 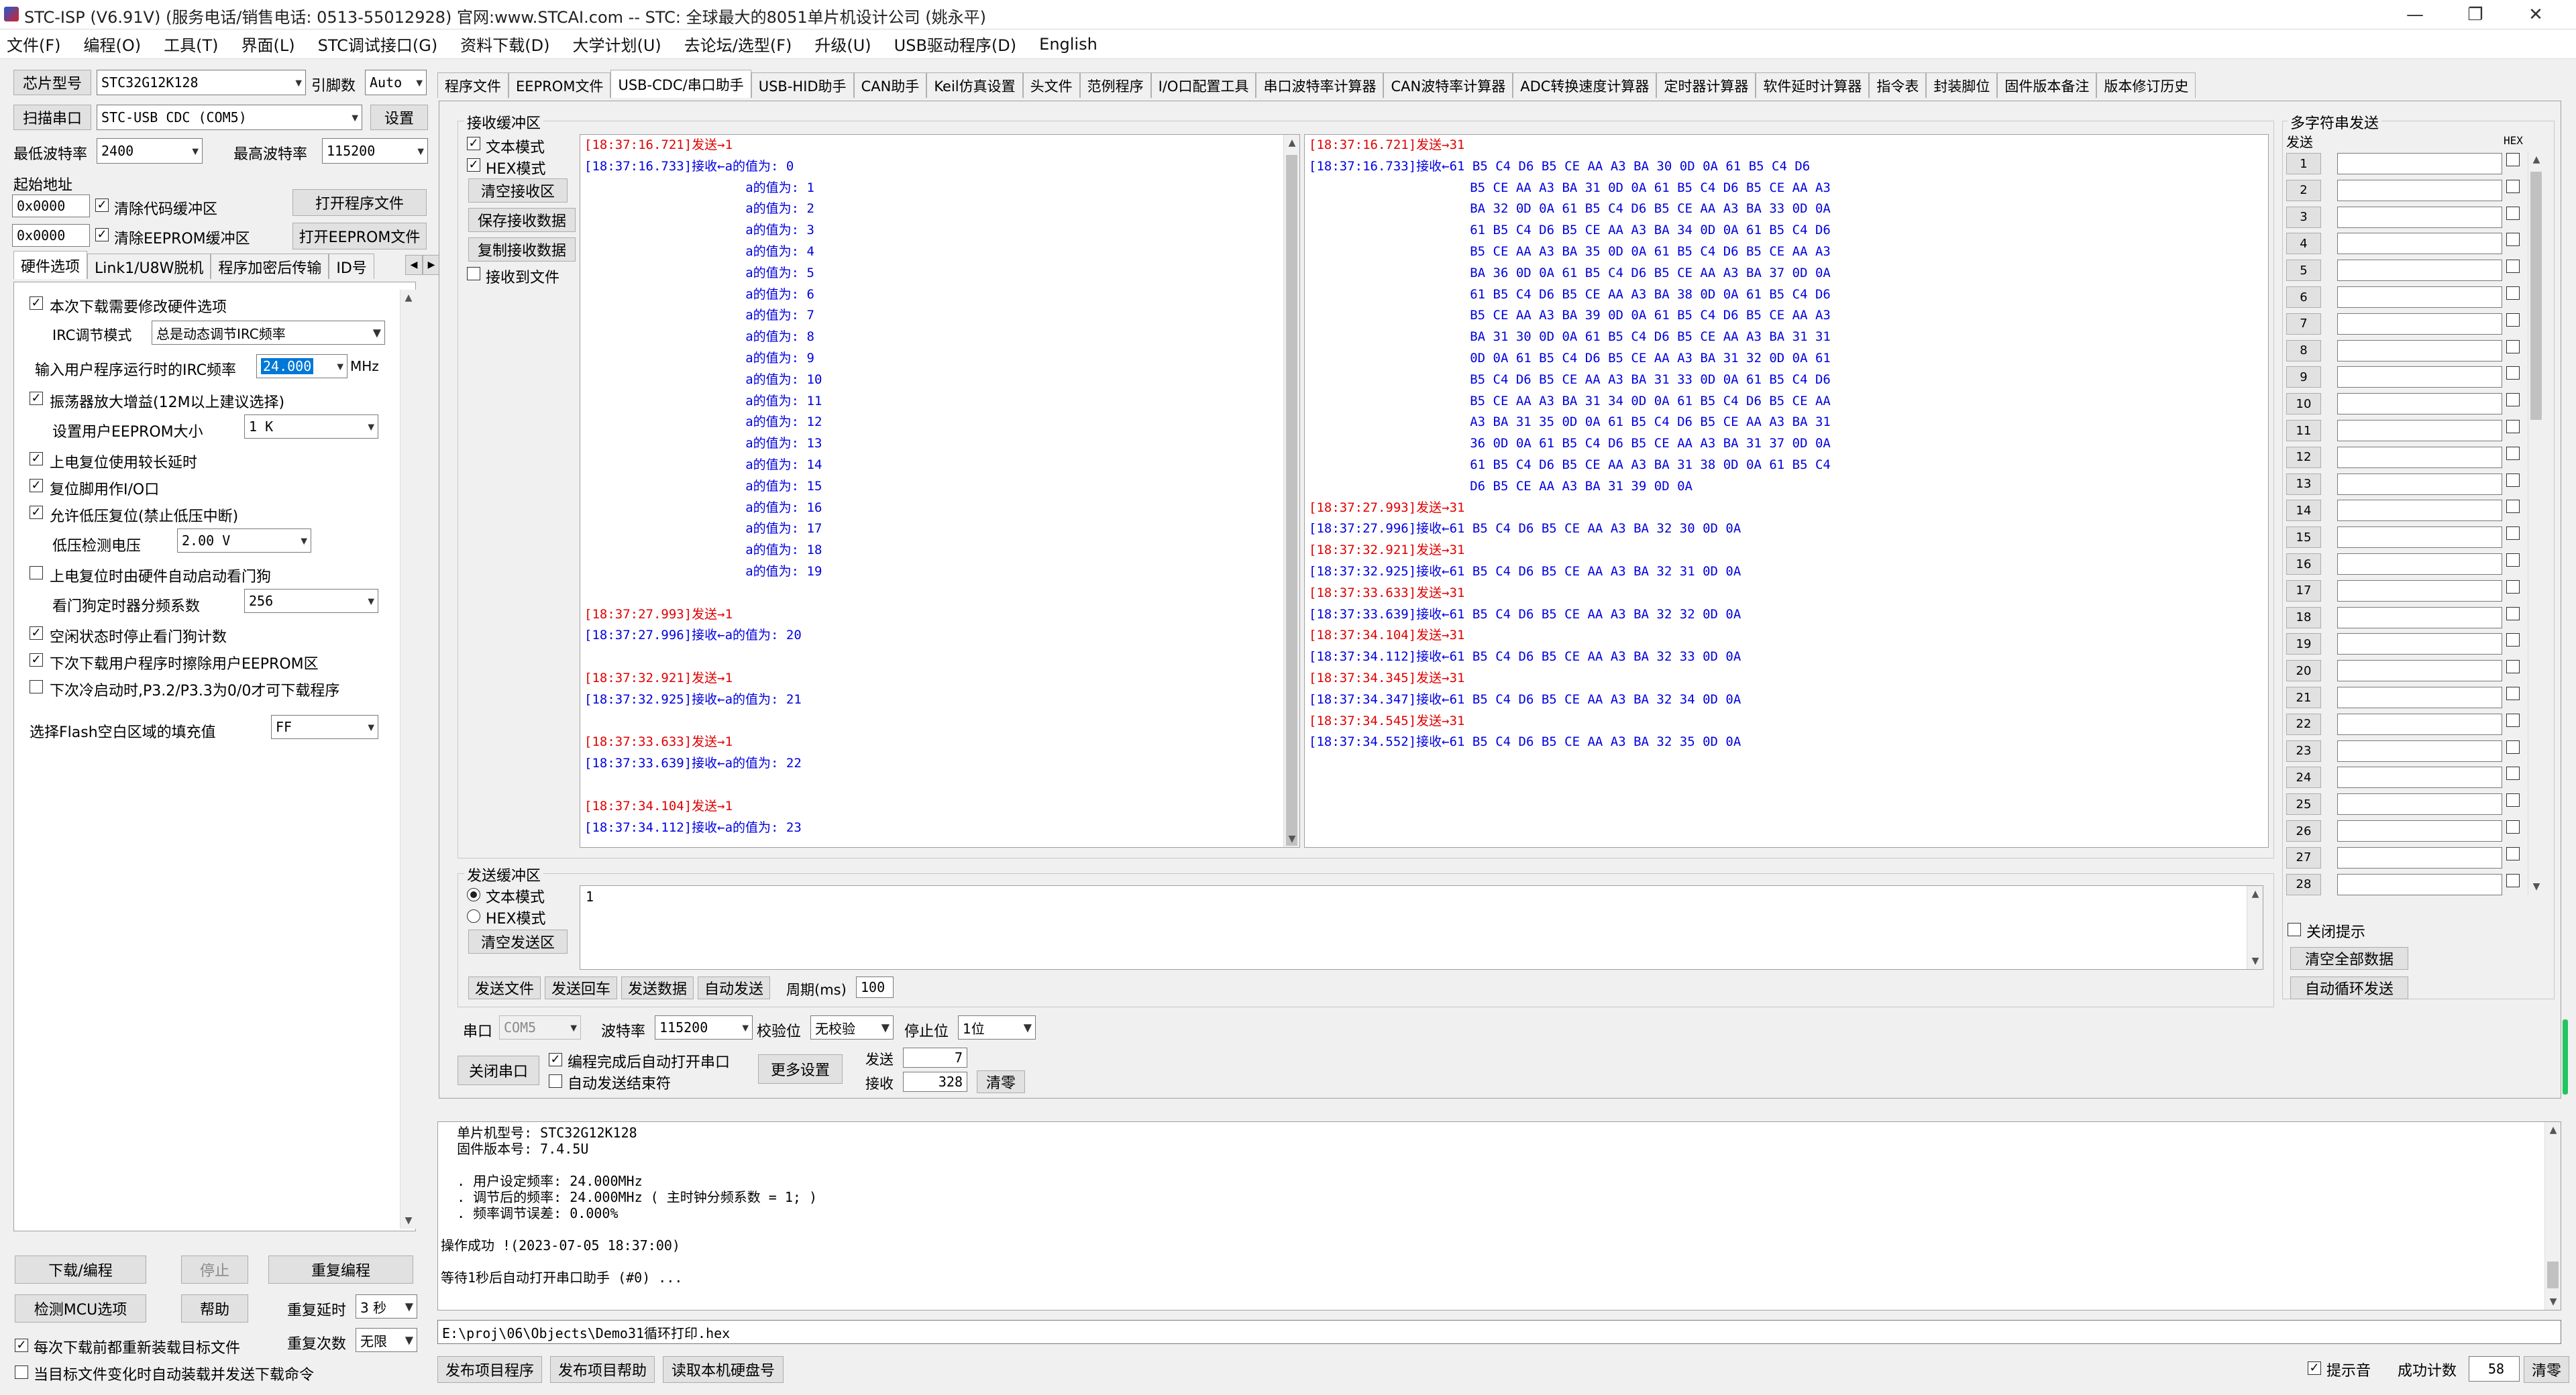 I want to click on main-tab: ADC转换速度计算器, so click(x=1585, y=85).